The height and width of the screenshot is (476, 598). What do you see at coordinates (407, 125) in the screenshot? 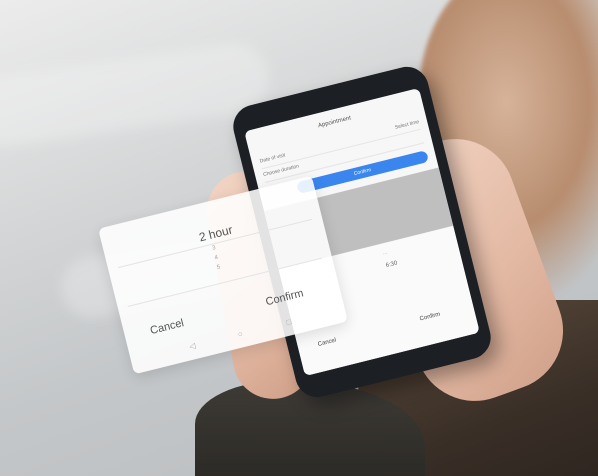
I see `row-date-value: Select time` at bounding box center [407, 125].